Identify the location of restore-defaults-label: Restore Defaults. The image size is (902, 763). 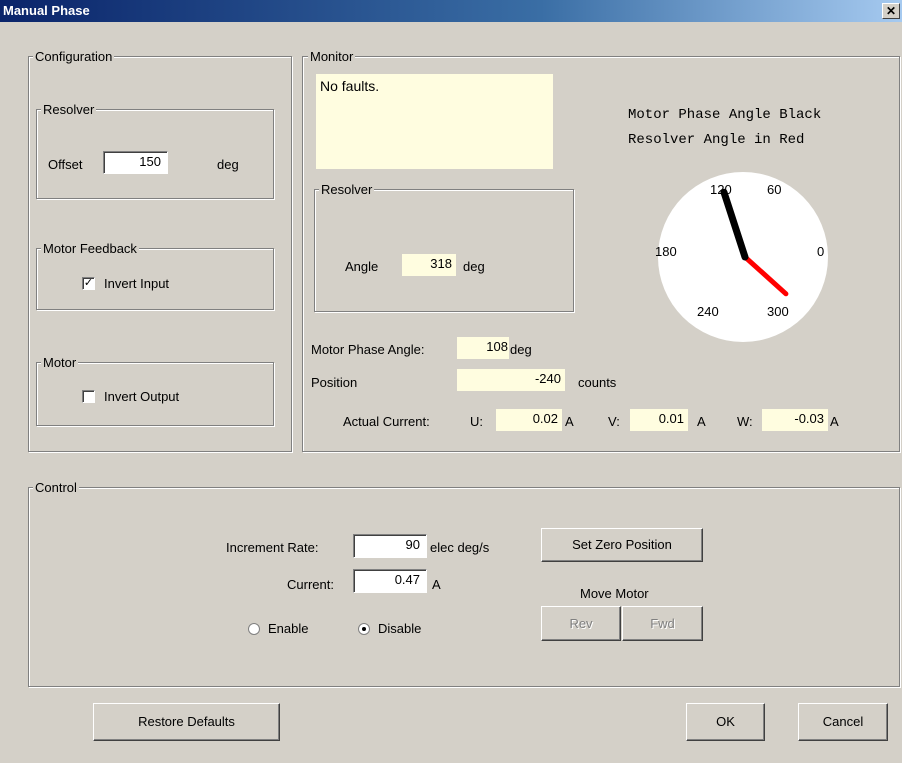
(186, 721).